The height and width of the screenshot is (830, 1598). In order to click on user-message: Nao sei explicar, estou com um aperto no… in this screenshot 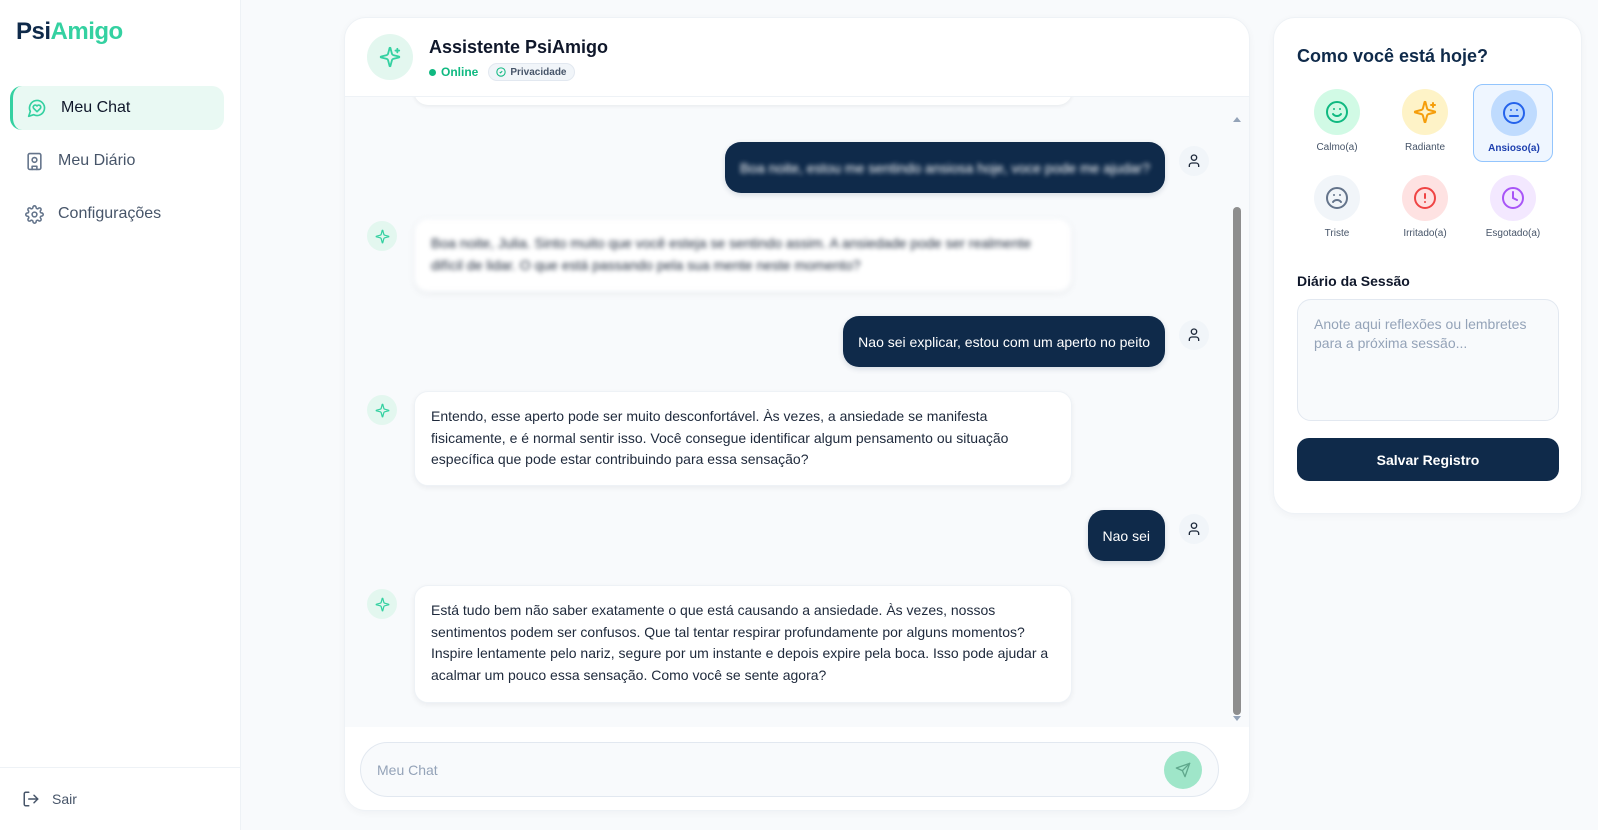, I will do `click(1004, 341)`.